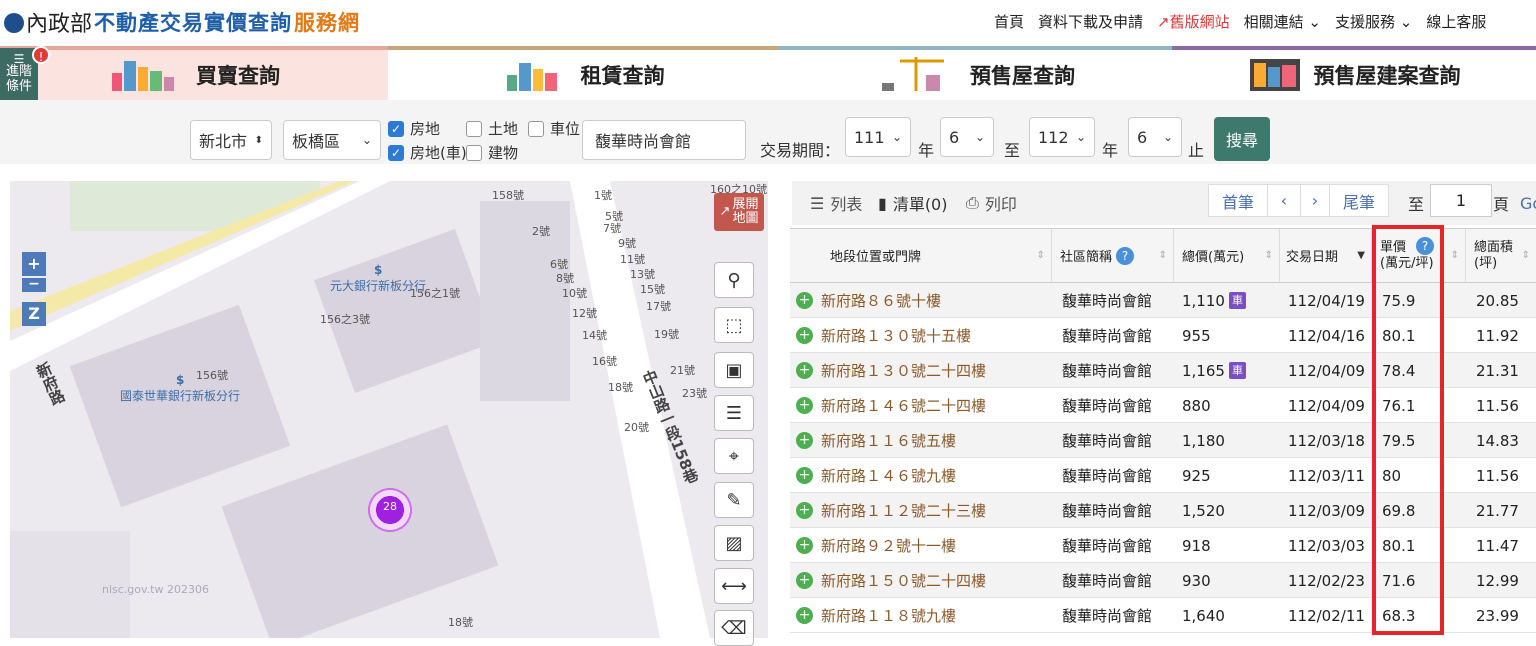  I want to click on address-text: 新府路９２號十一樓, so click(888, 545).